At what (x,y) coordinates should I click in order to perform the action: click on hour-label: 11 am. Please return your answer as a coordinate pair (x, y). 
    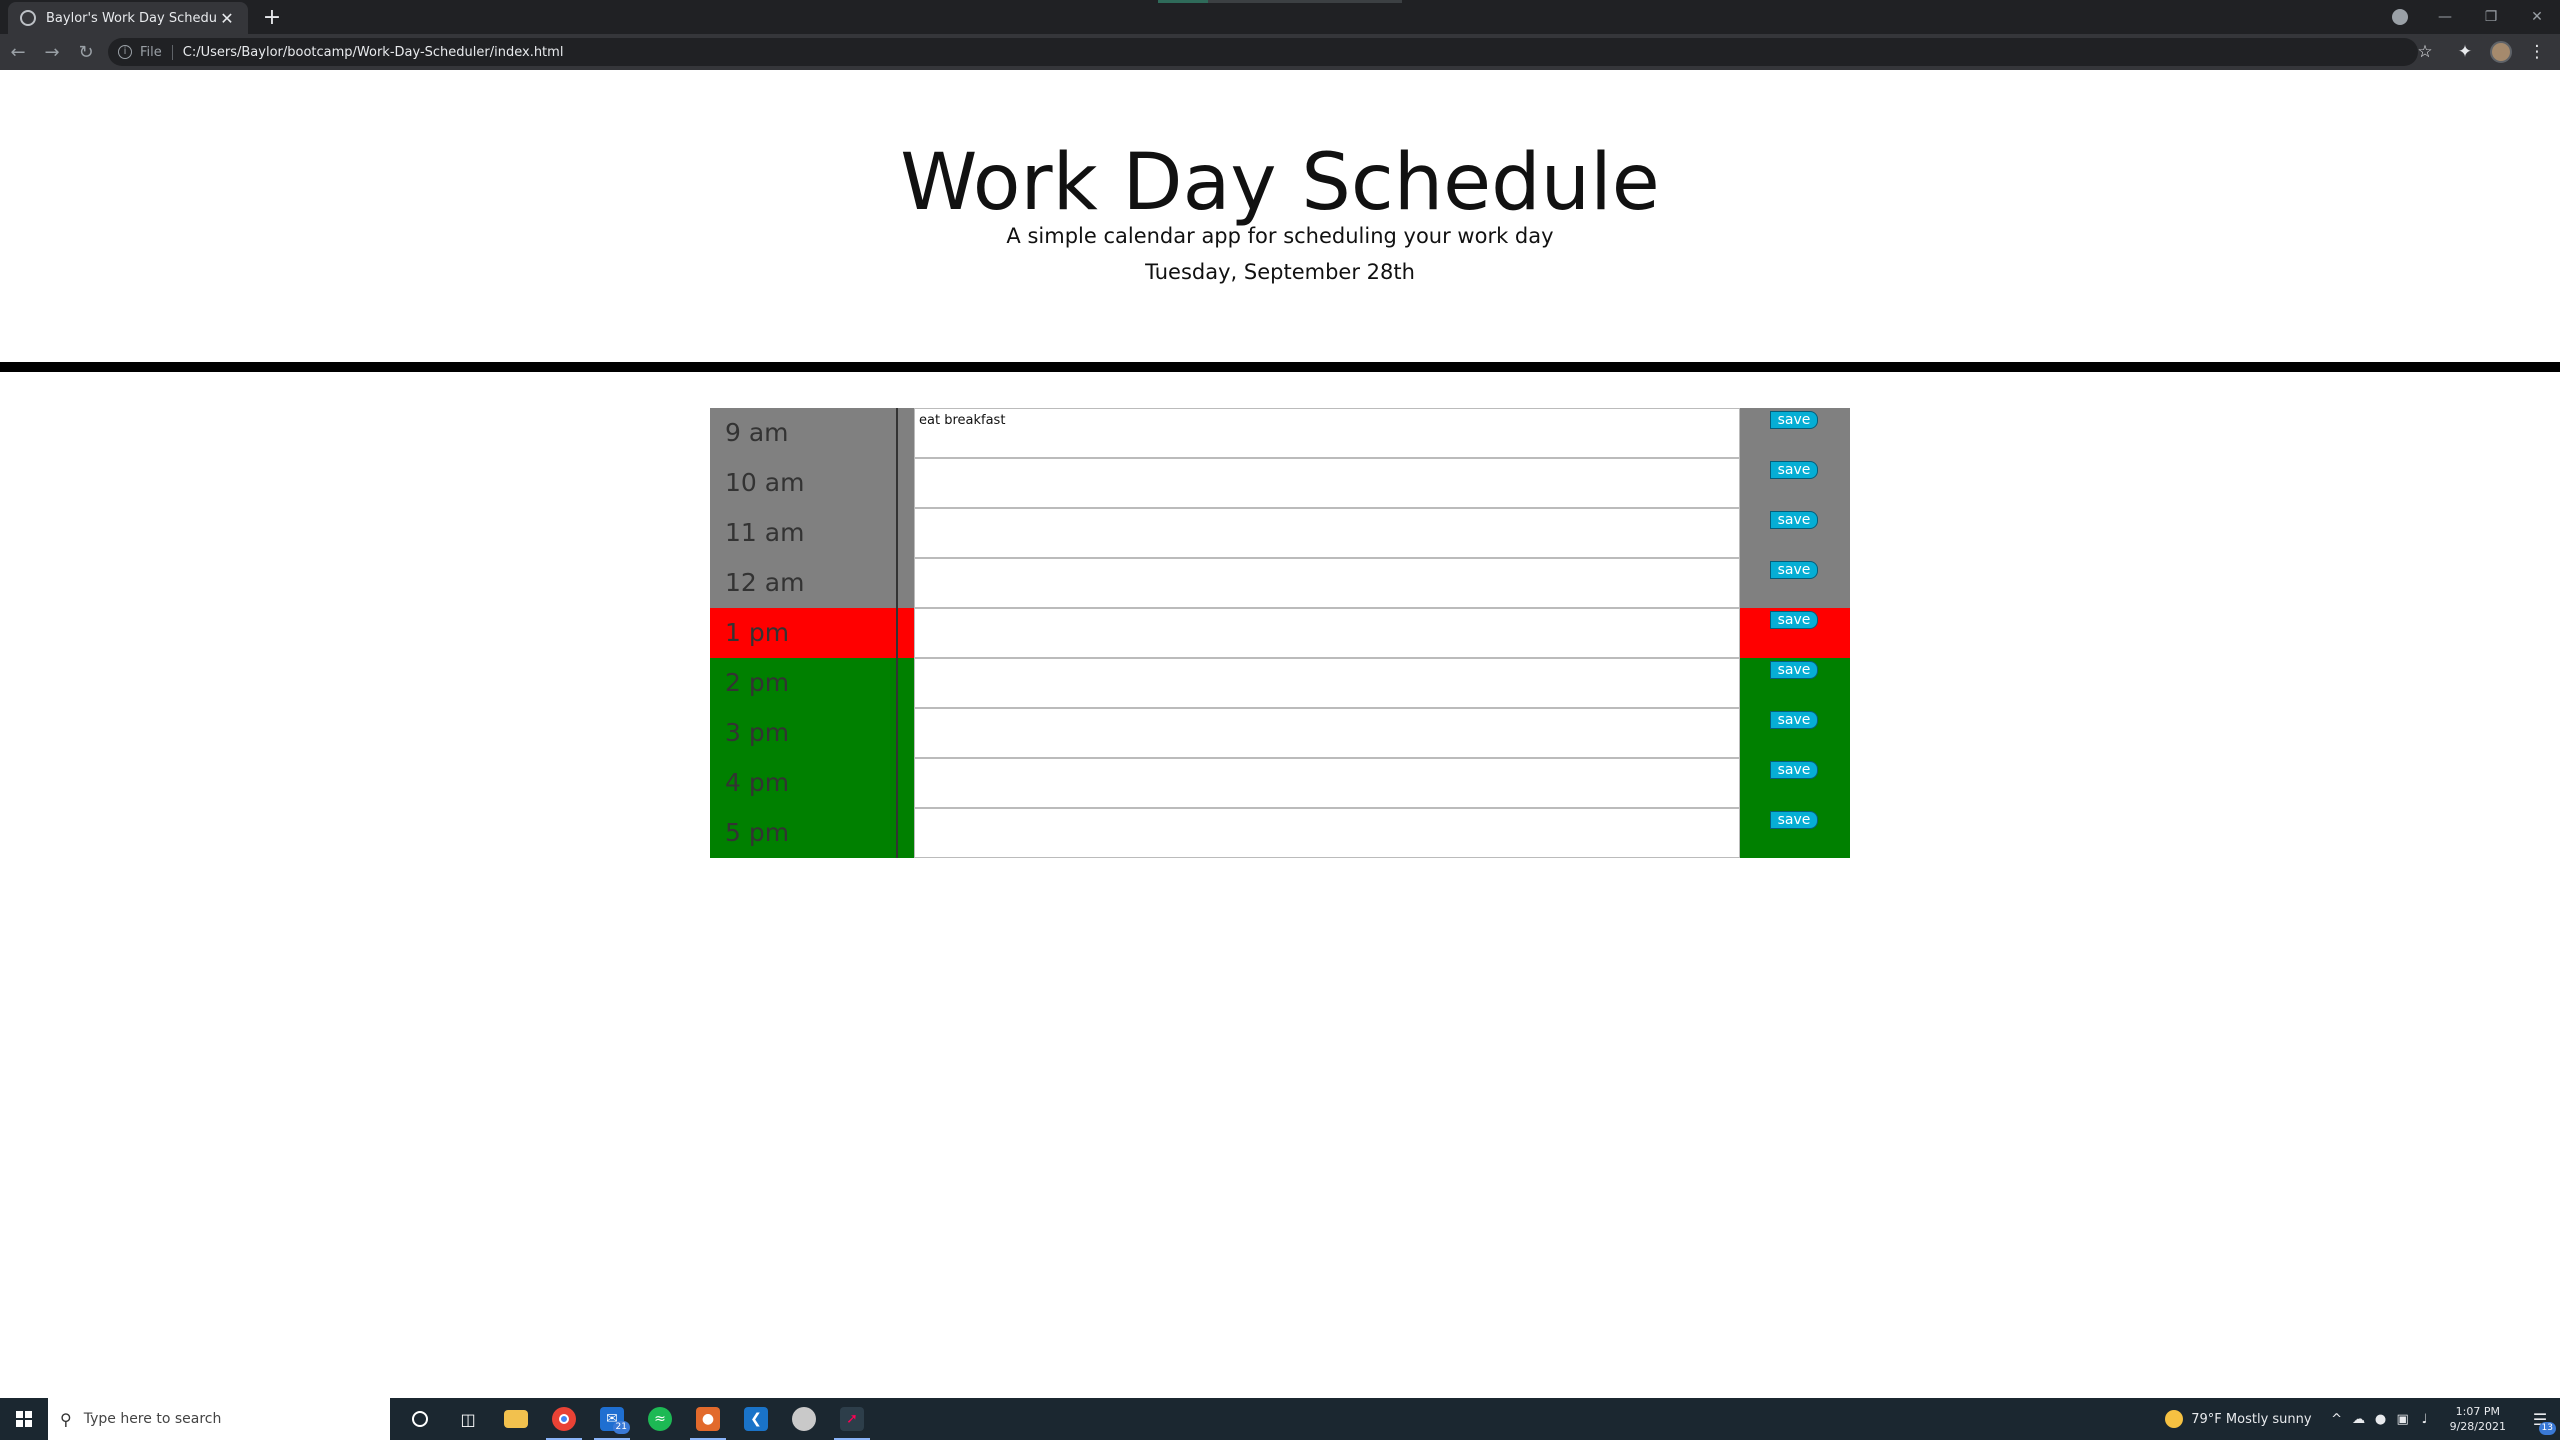
    Looking at the image, I should click on (804, 533).